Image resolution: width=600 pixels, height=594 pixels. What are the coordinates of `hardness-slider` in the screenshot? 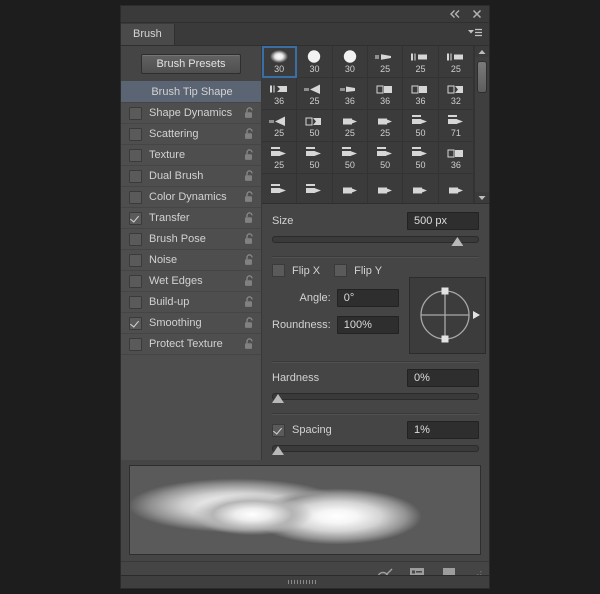 It's located at (375, 397).